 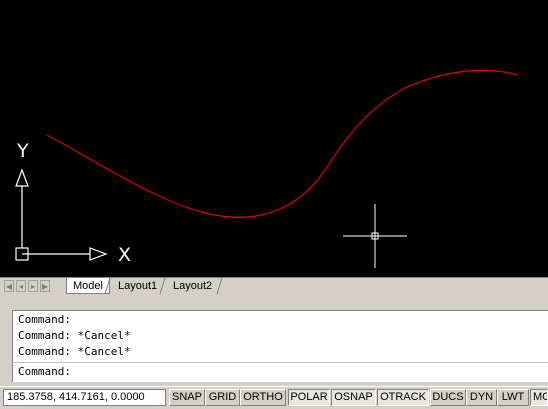 I want to click on ortho-toggle: ORTHO, so click(x=263, y=397).